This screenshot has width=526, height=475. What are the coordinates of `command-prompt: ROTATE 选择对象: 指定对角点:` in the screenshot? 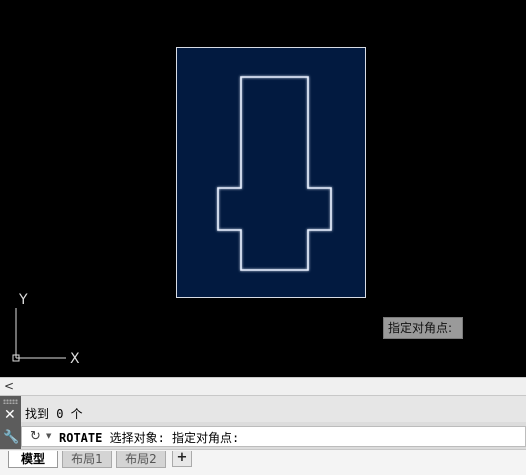 It's located at (149, 437).